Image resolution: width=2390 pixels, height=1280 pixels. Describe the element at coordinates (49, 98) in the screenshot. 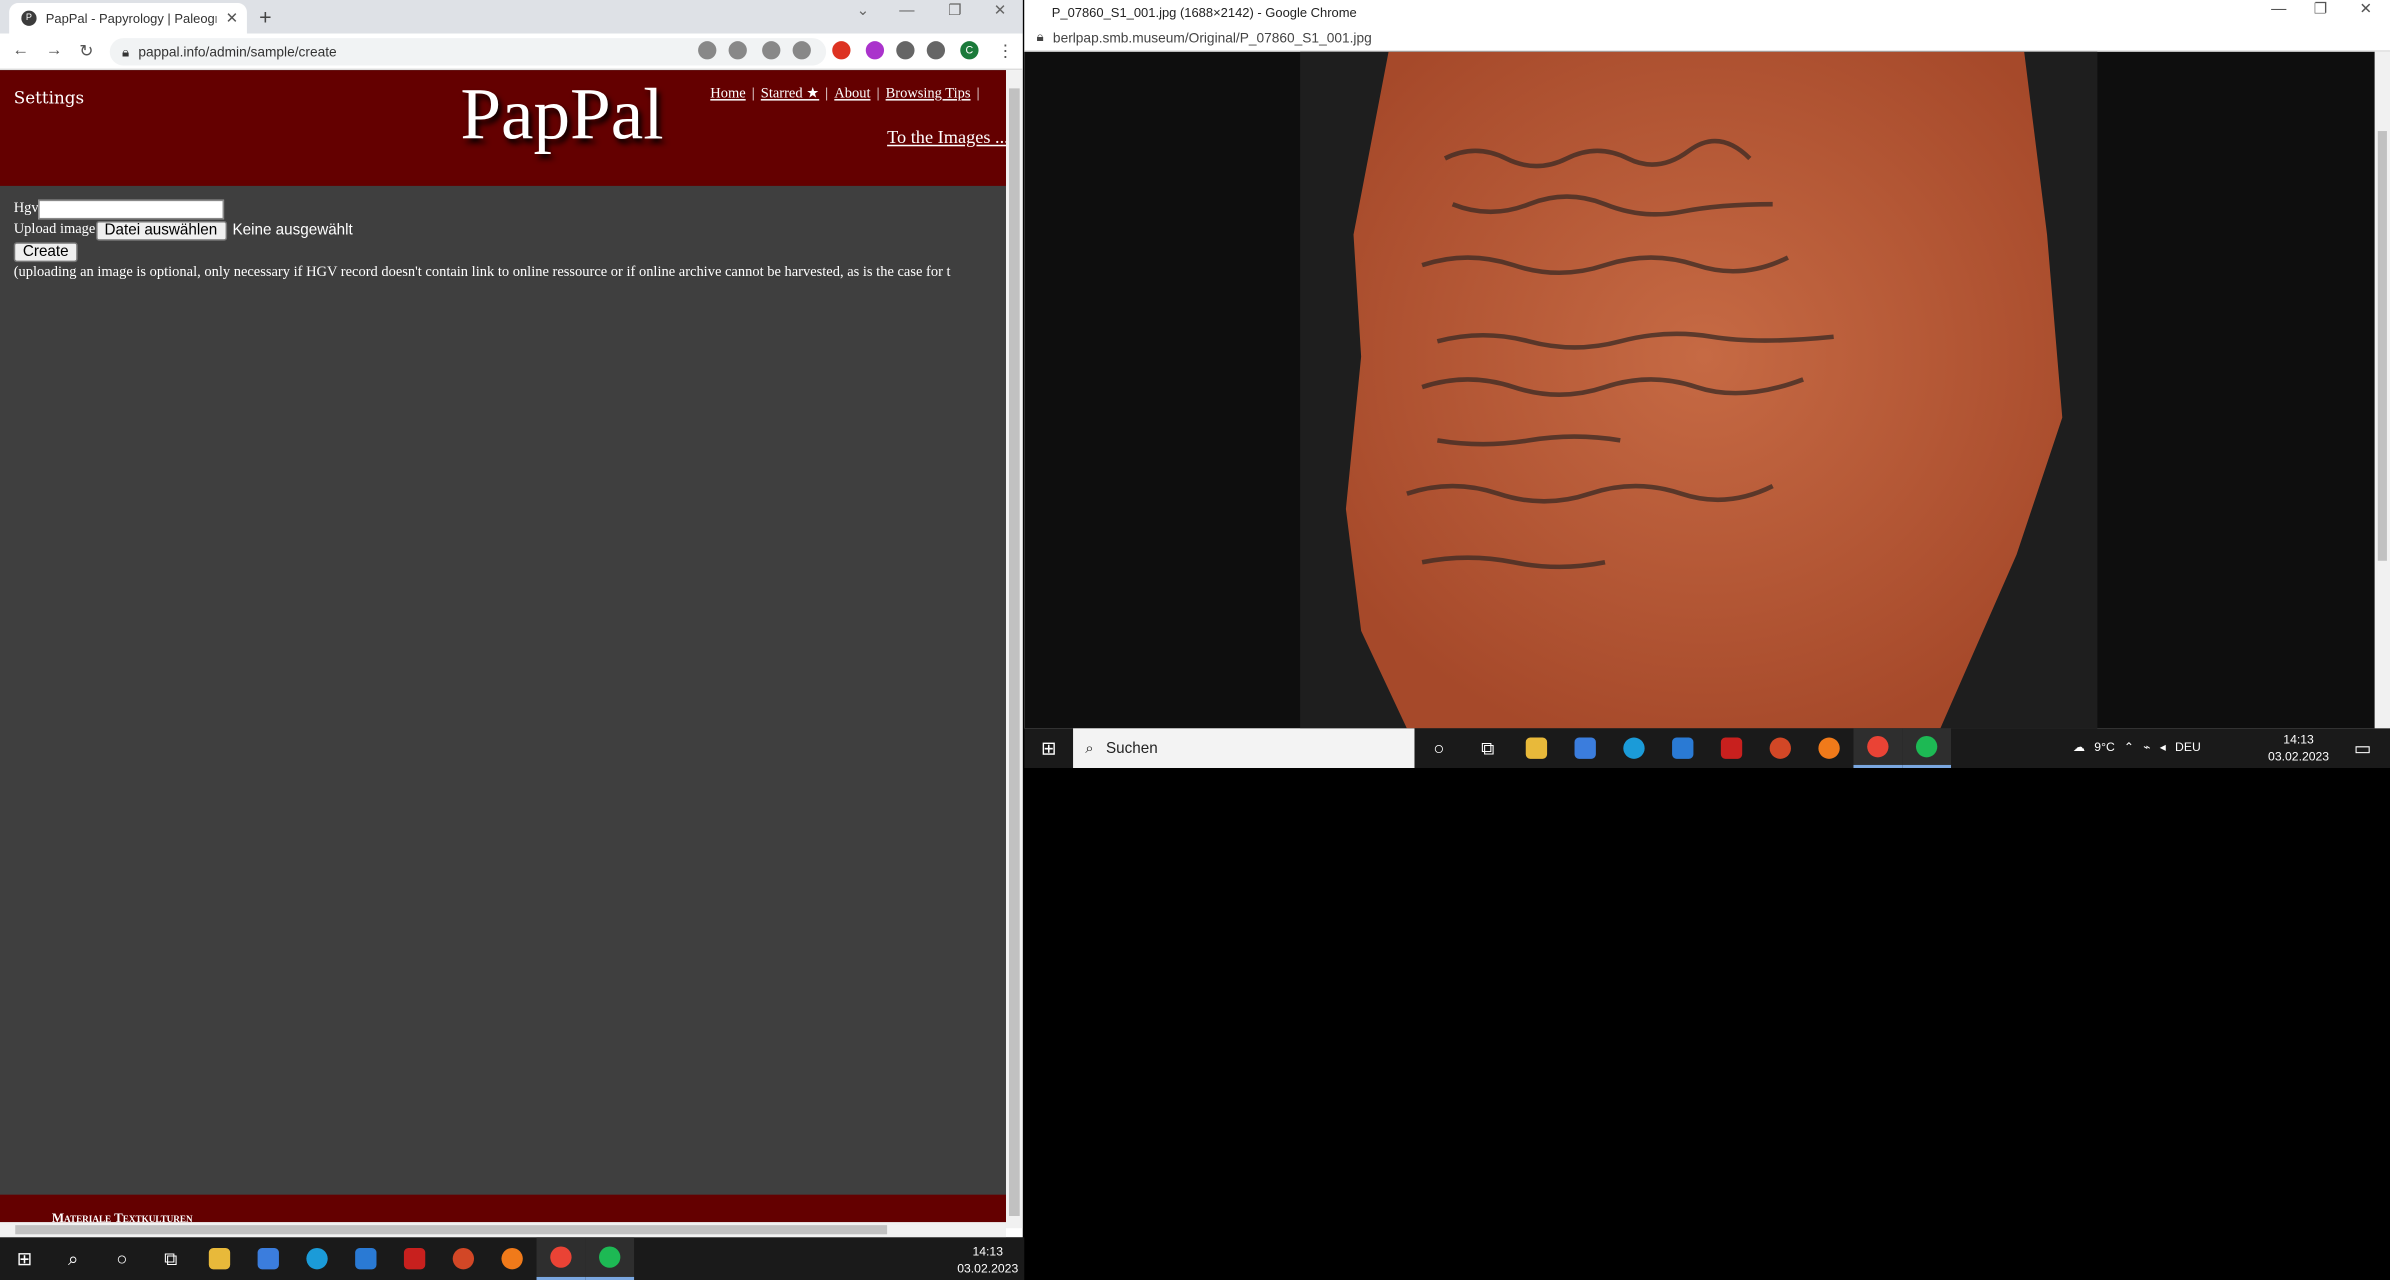

I see `settings-link: Settings` at that location.